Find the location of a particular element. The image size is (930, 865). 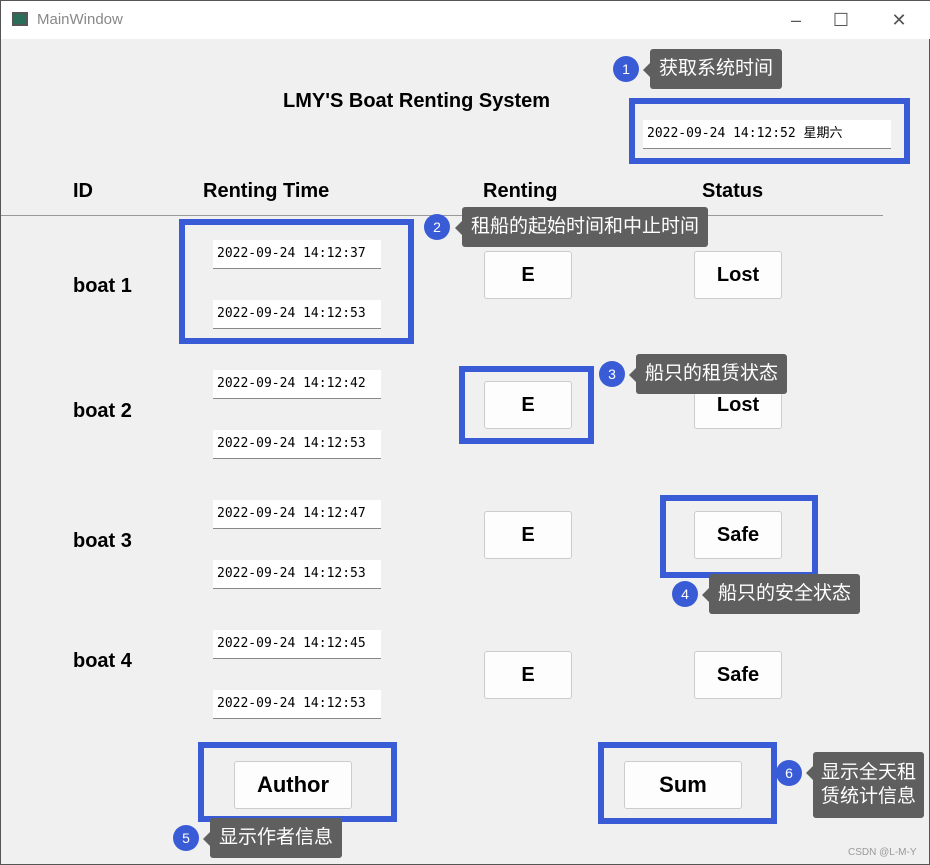

annotation-text-line: 赁统计信息 is located at coordinates (869, 796).